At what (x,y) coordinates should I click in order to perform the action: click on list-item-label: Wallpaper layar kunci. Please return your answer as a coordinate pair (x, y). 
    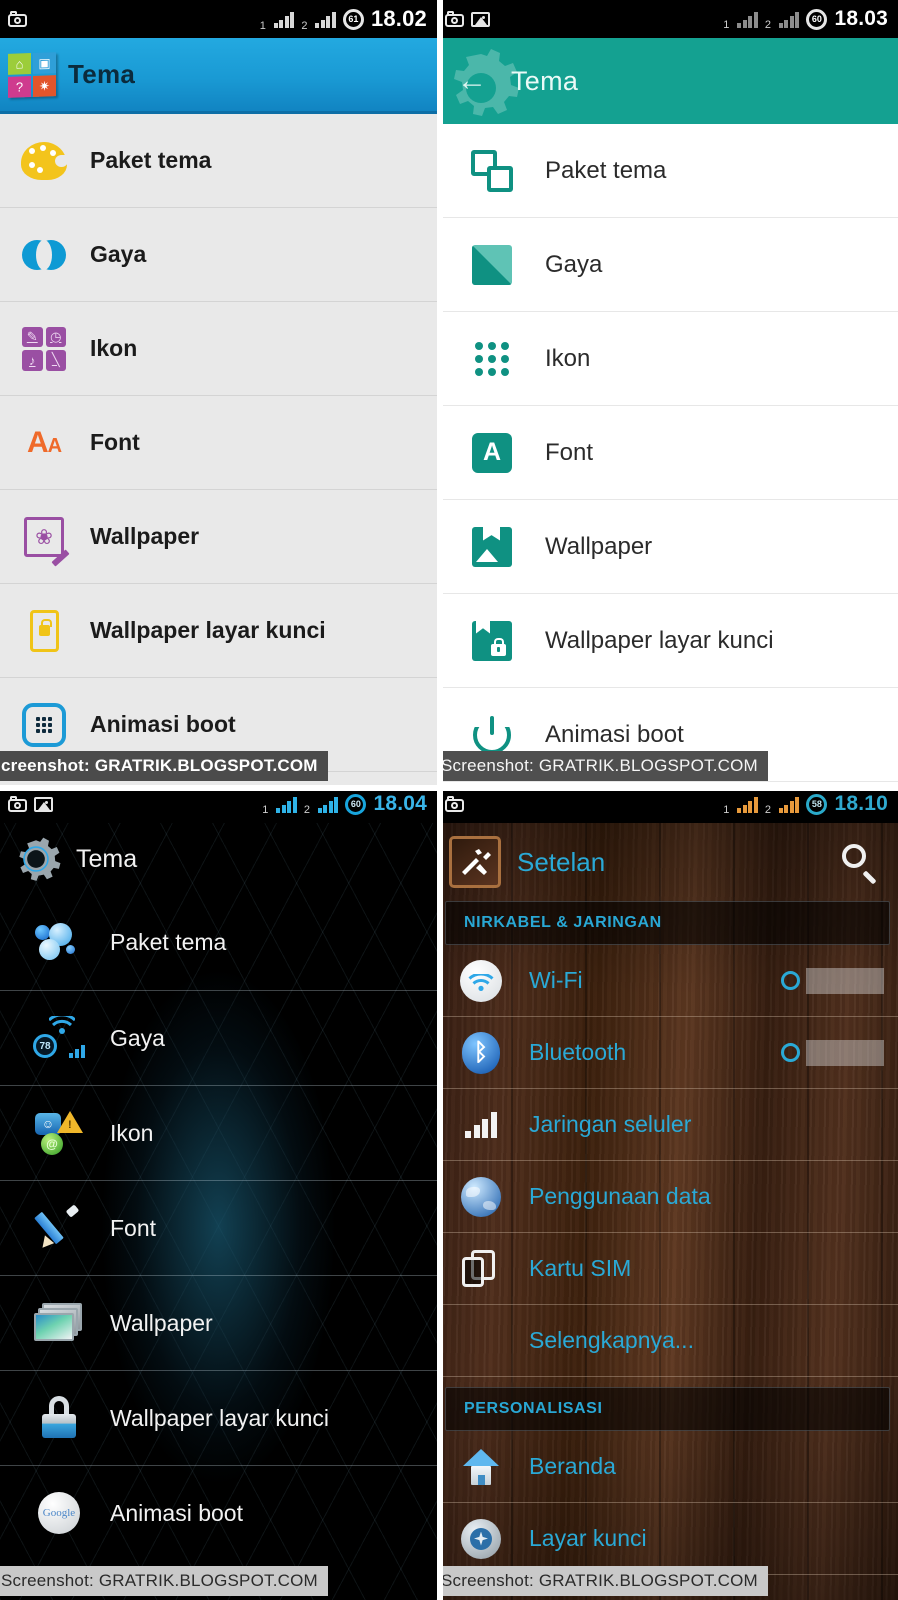
    Looking at the image, I should click on (208, 630).